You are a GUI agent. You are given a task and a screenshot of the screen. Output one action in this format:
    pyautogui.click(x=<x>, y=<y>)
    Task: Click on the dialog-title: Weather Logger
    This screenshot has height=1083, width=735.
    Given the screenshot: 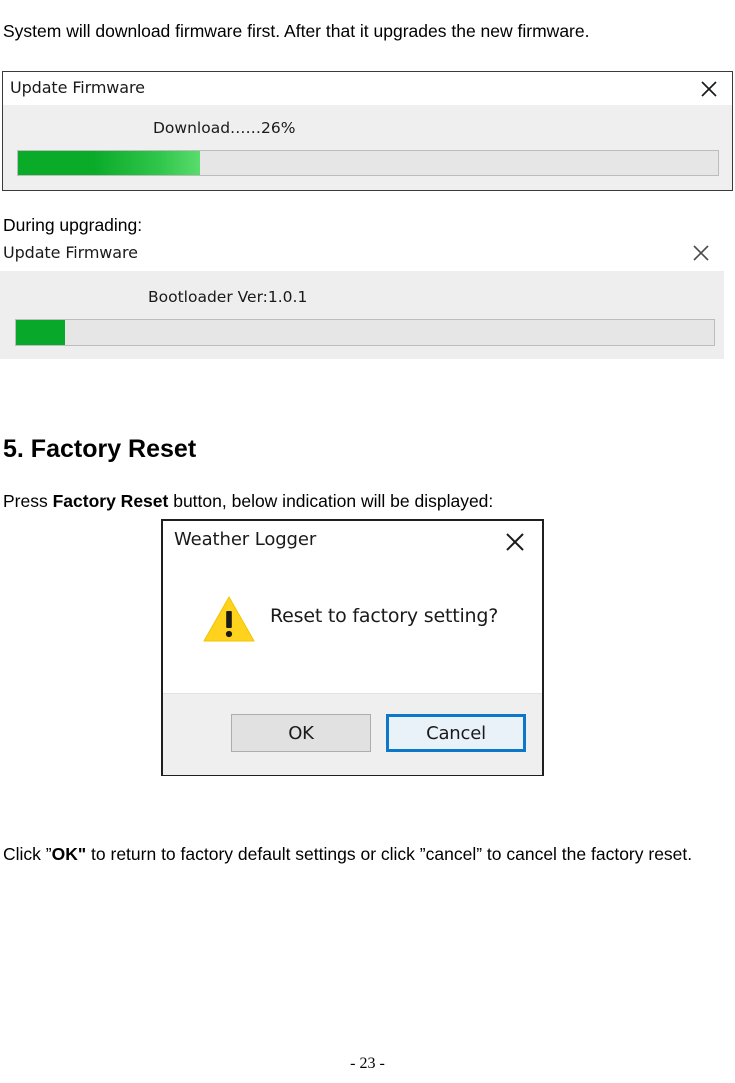 What is the action you would take?
    pyautogui.click(x=245, y=539)
    